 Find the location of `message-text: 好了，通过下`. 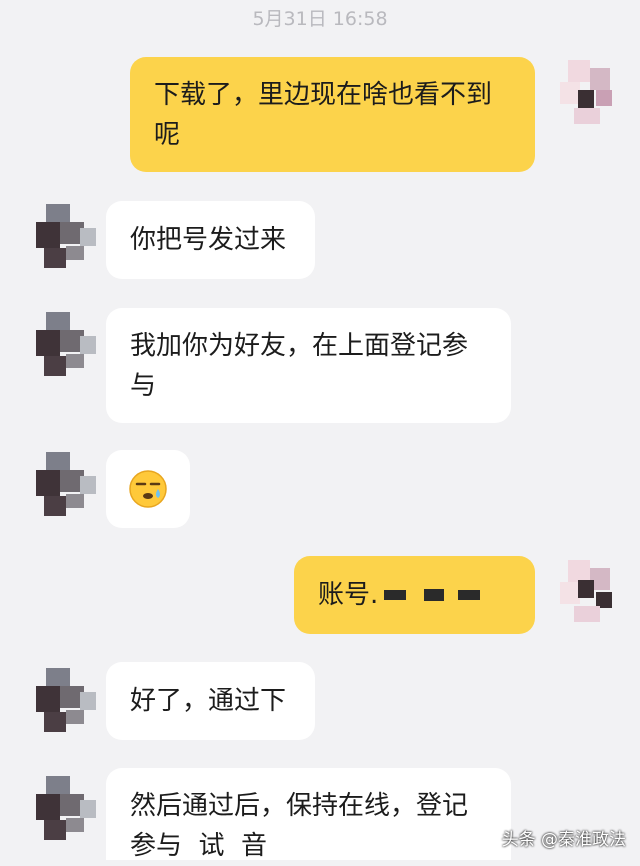

message-text: 好了，通过下 is located at coordinates (208, 701).